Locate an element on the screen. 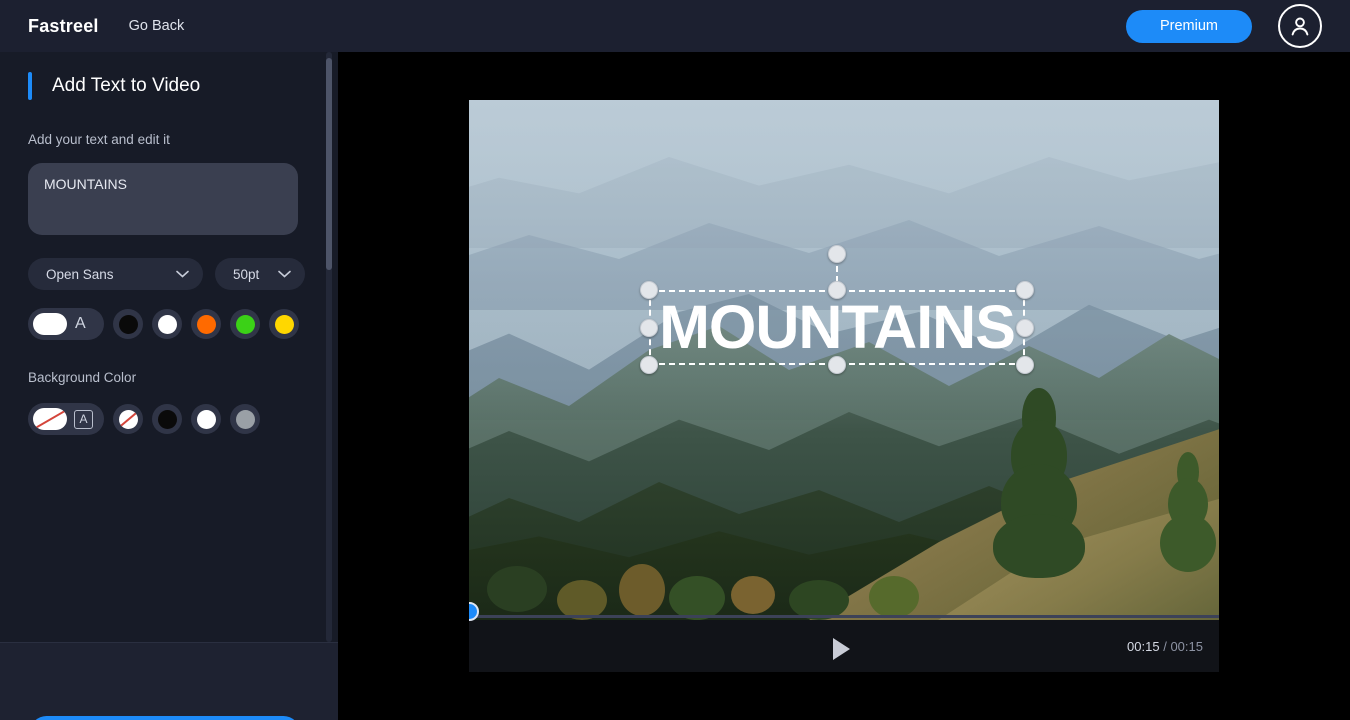 The width and height of the screenshot is (1350, 720). background-color-toggle: A is located at coordinates (66, 419).